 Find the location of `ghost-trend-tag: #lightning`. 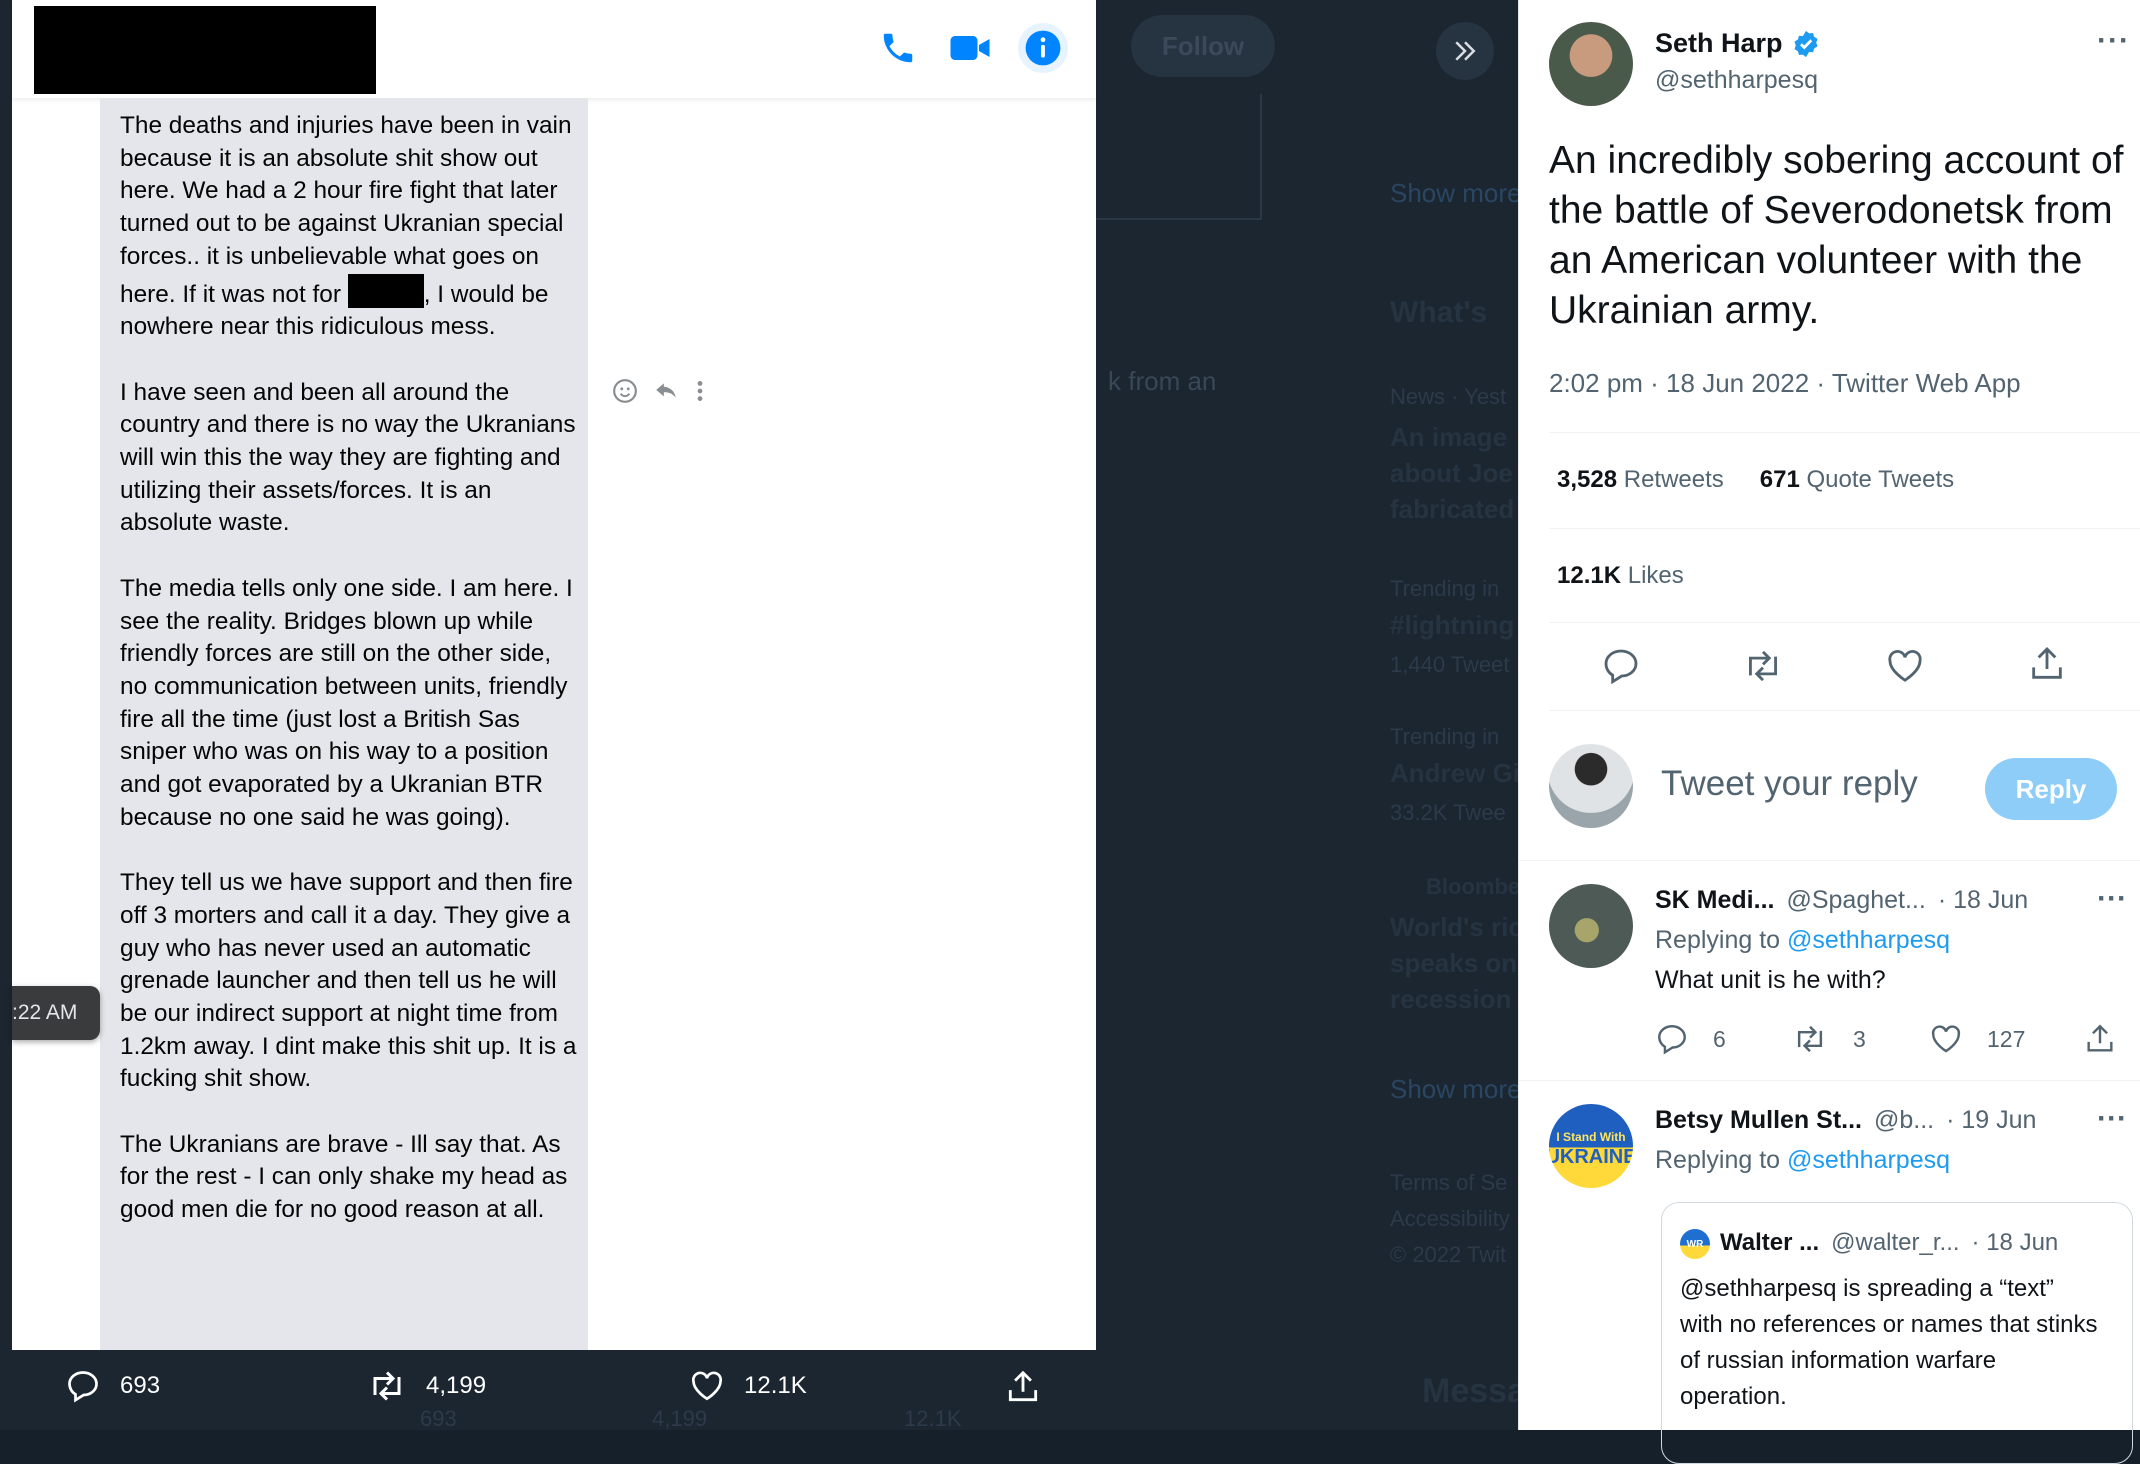

ghost-trend-tag: #lightning is located at coordinates (1452, 625).